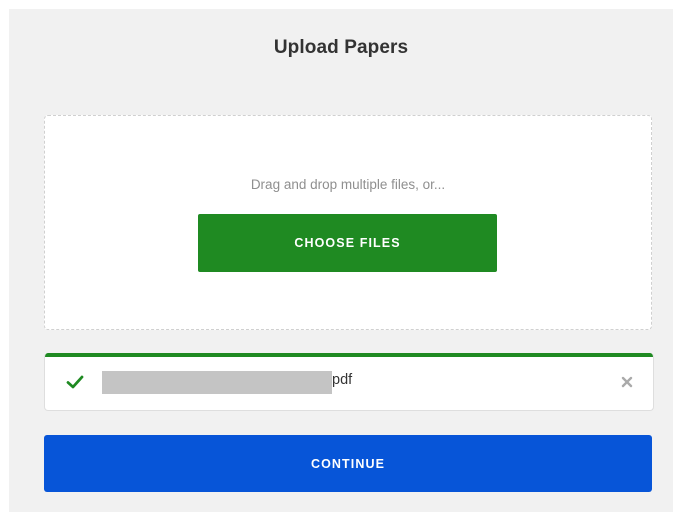 The image size is (673, 512). What do you see at coordinates (627, 382) in the screenshot?
I see `close-icon` at bounding box center [627, 382].